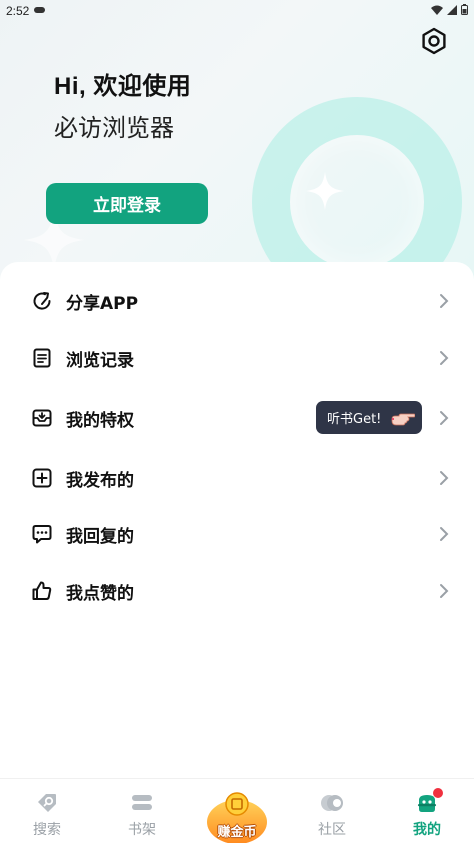 The height and width of the screenshot is (843, 474). I want to click on menu-item-label: 我的特权, so click(100, 420).